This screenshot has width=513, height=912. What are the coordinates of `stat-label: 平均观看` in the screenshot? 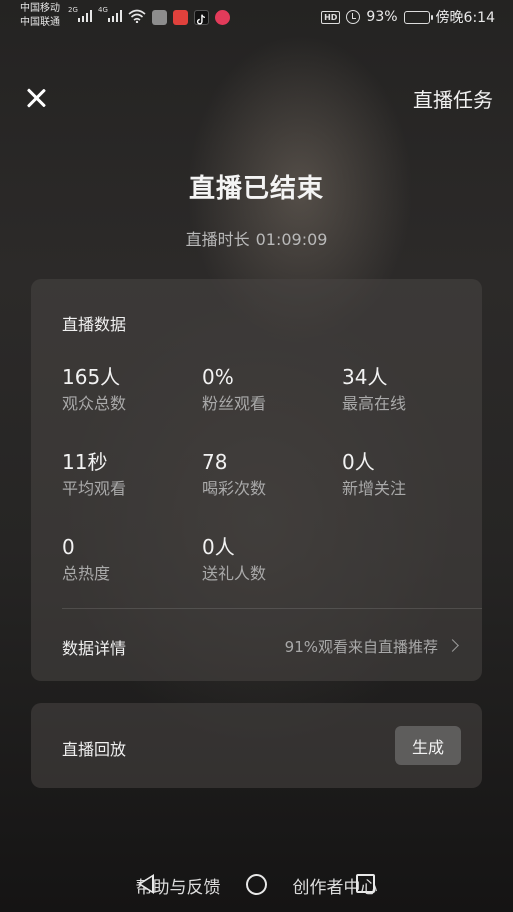 It's located at (94, 488).